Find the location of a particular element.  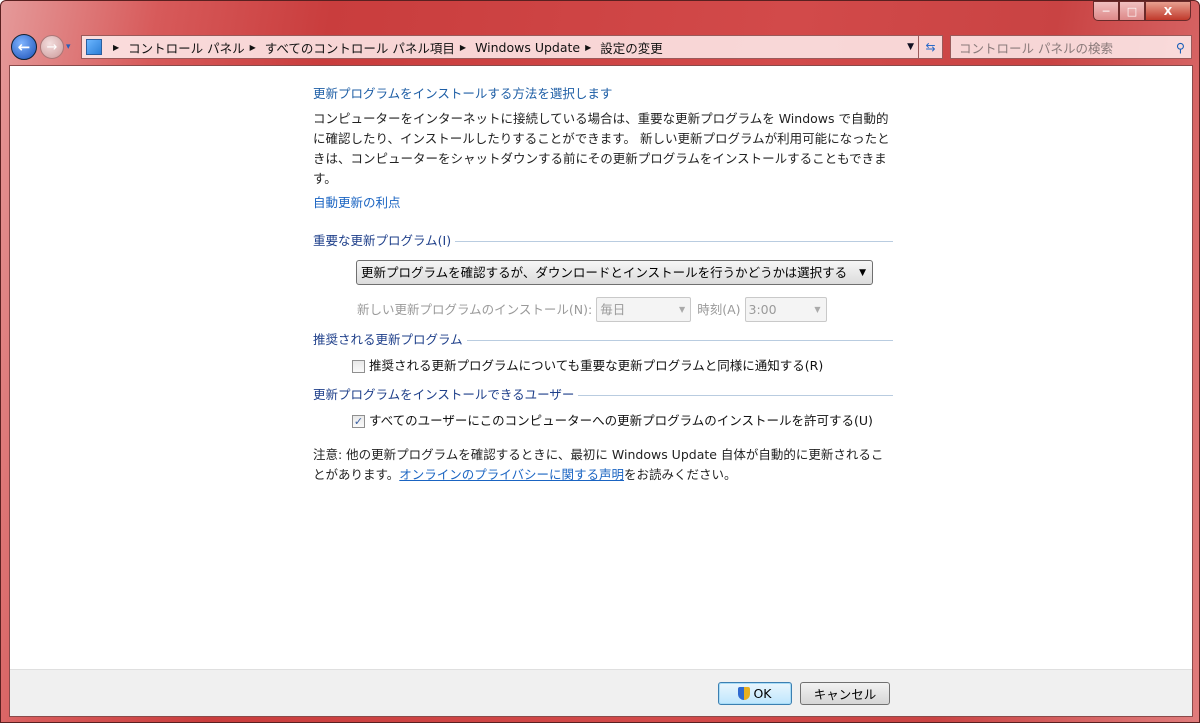

navigation: ← → ▾ is located at coordinates (41, 47).